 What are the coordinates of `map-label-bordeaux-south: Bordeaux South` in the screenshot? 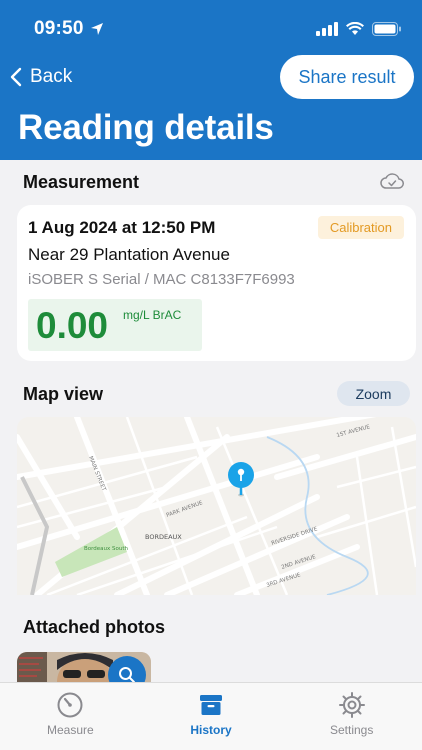 It's located at (106, 549).